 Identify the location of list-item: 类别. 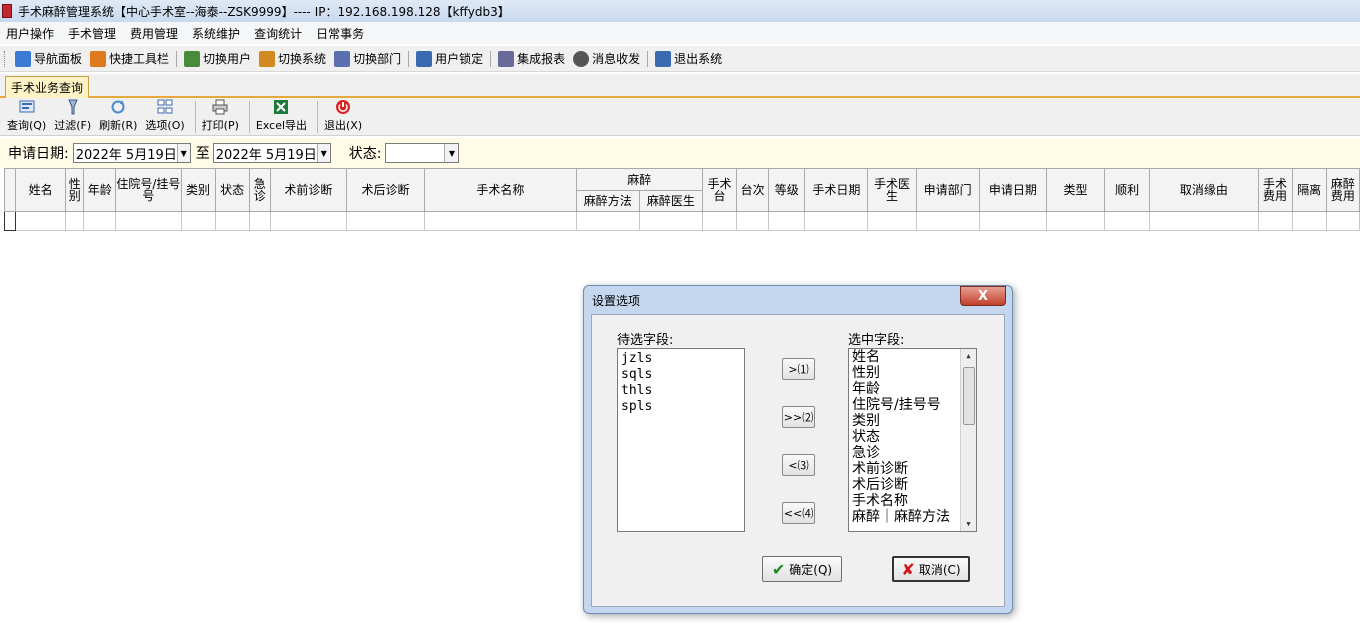
(912, 421).